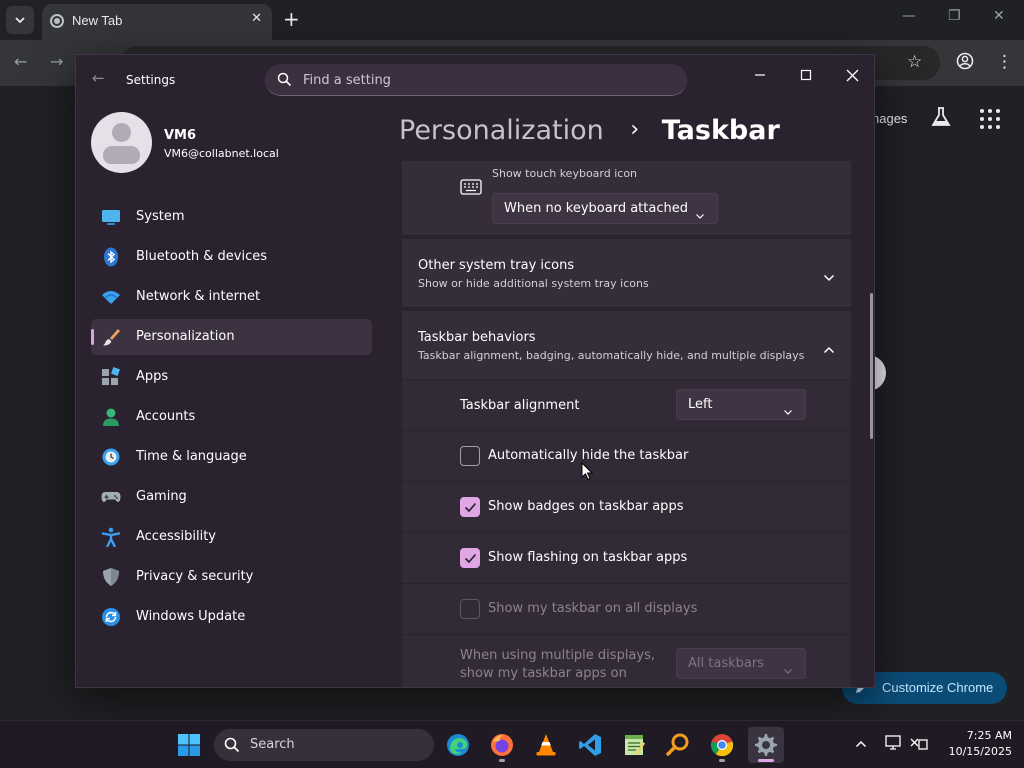 Image resolution: width=1024 pixels, height=768 pixels. I want to click on taskbar-alignment-row: Taskbar alignment Left, so click(626, 405).